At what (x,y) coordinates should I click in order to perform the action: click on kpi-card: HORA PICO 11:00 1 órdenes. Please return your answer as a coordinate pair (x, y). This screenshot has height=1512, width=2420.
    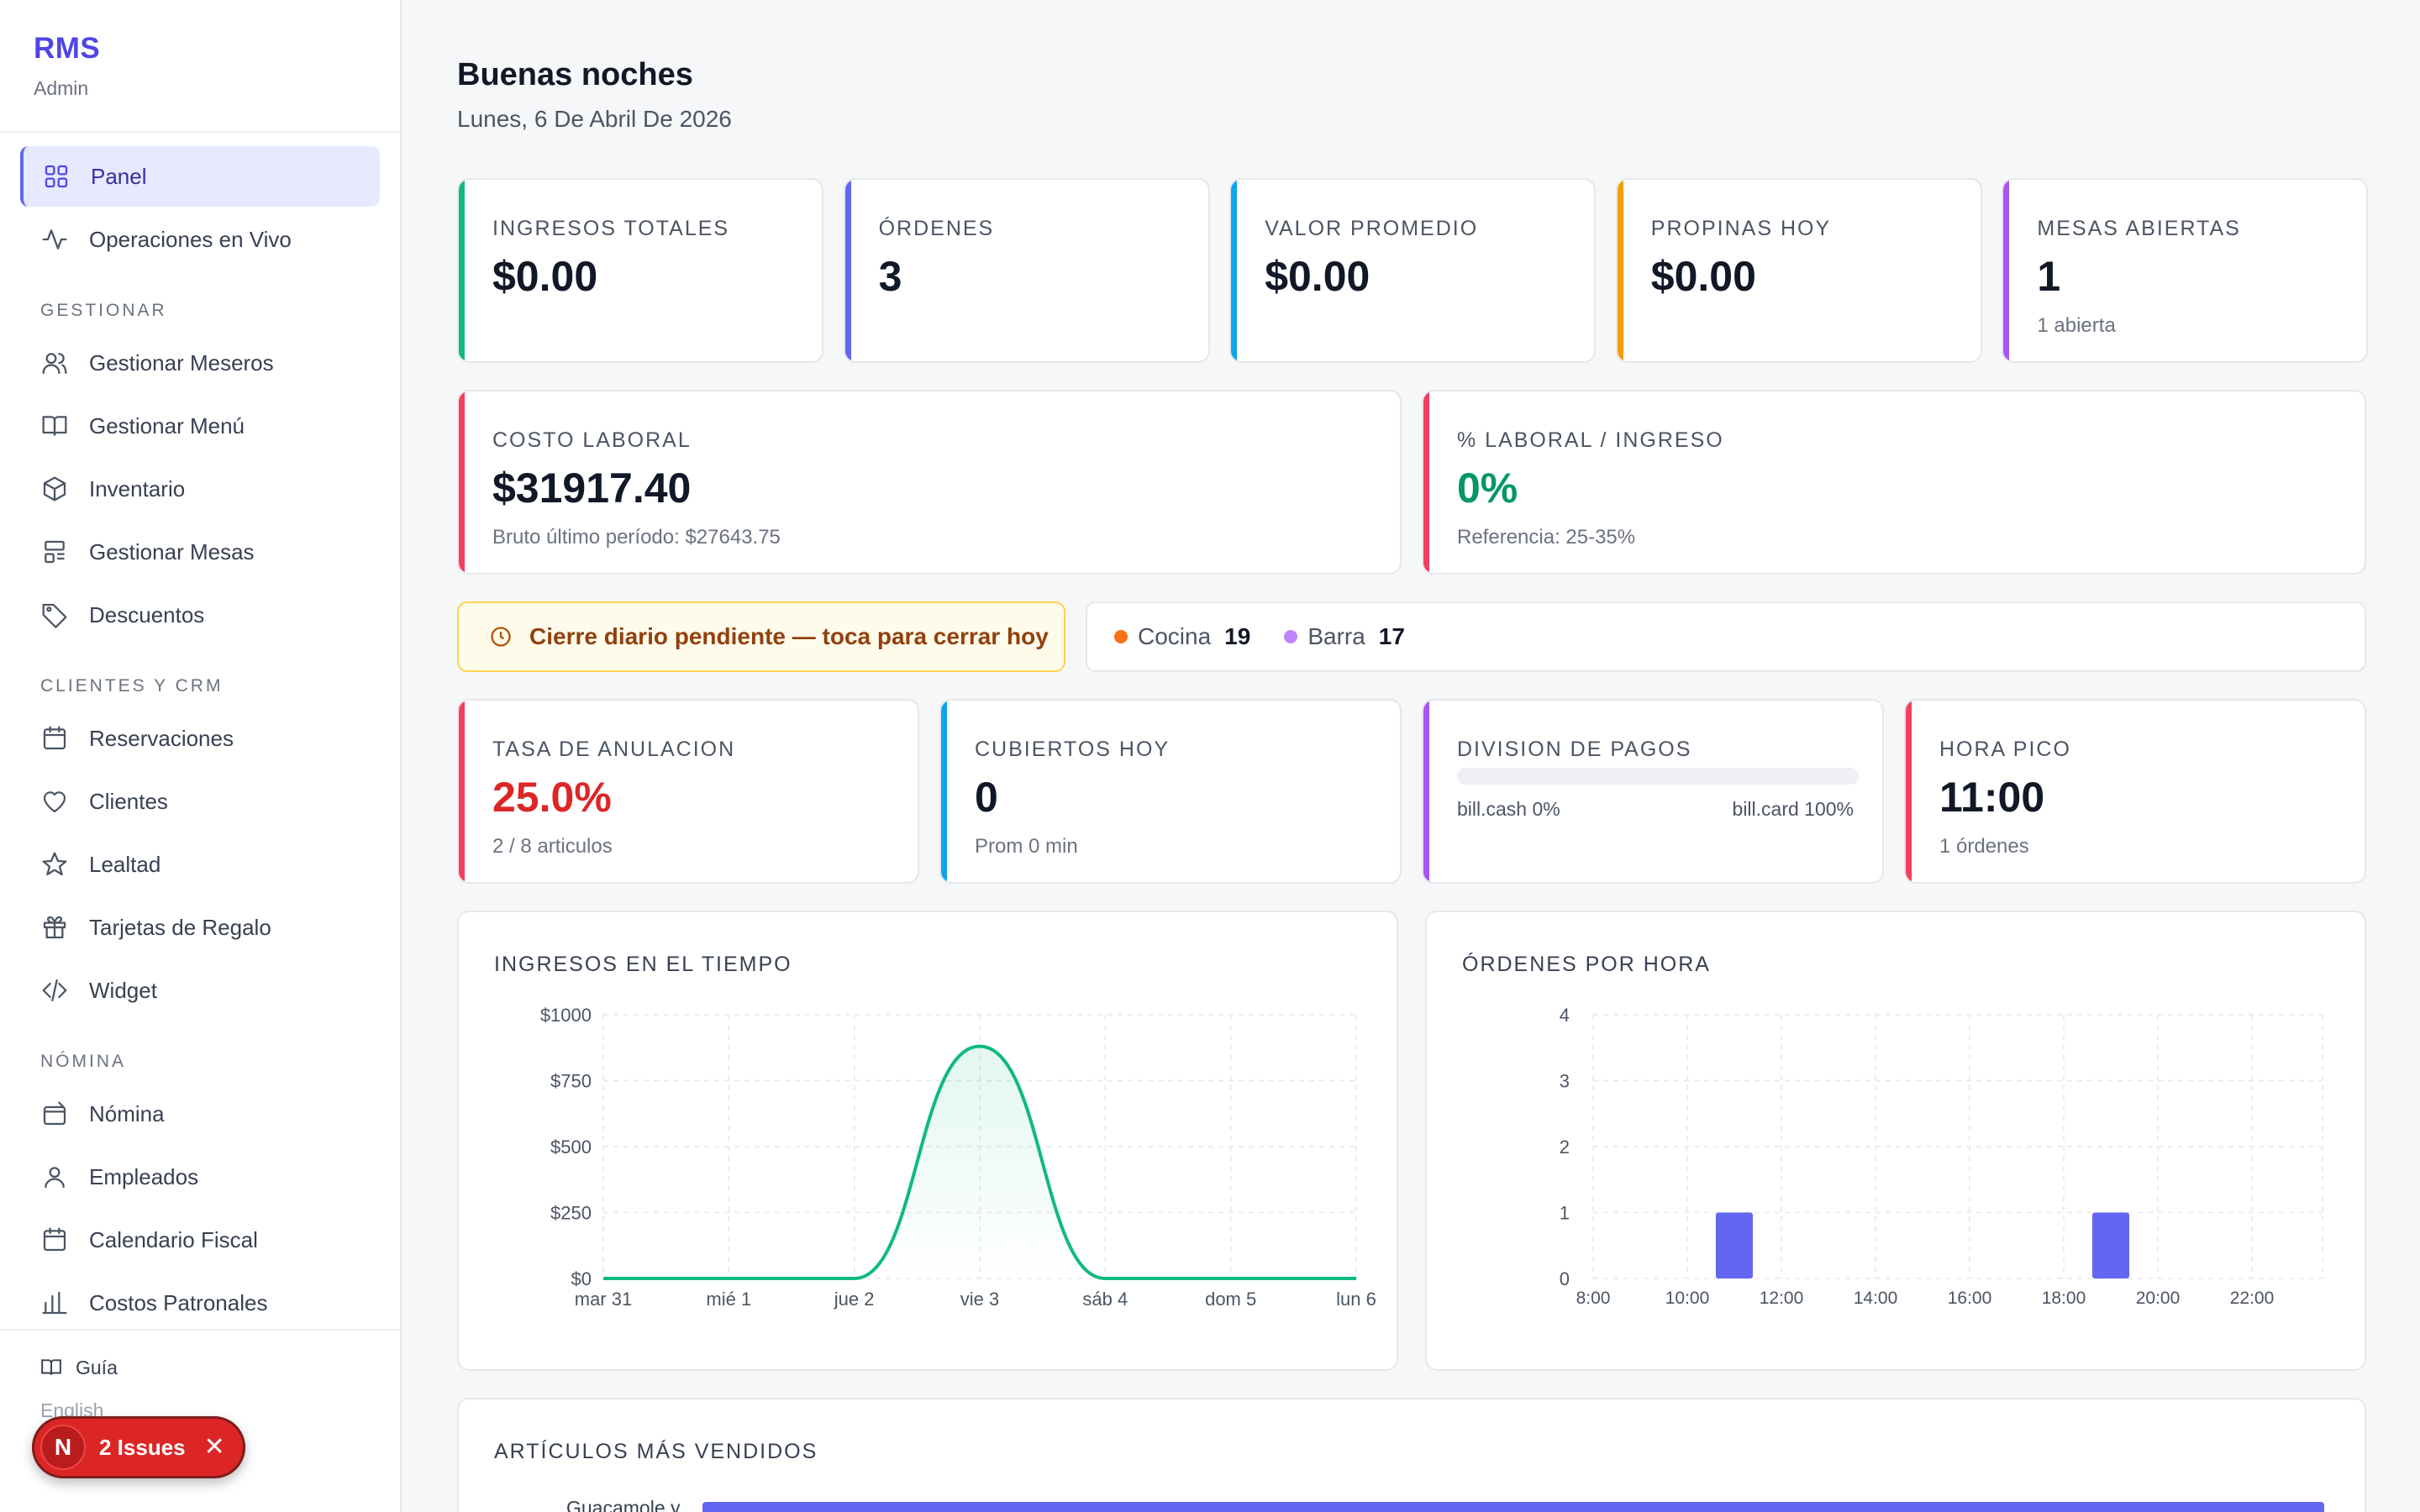
    Looking at the image, I should click on (2135, 791).